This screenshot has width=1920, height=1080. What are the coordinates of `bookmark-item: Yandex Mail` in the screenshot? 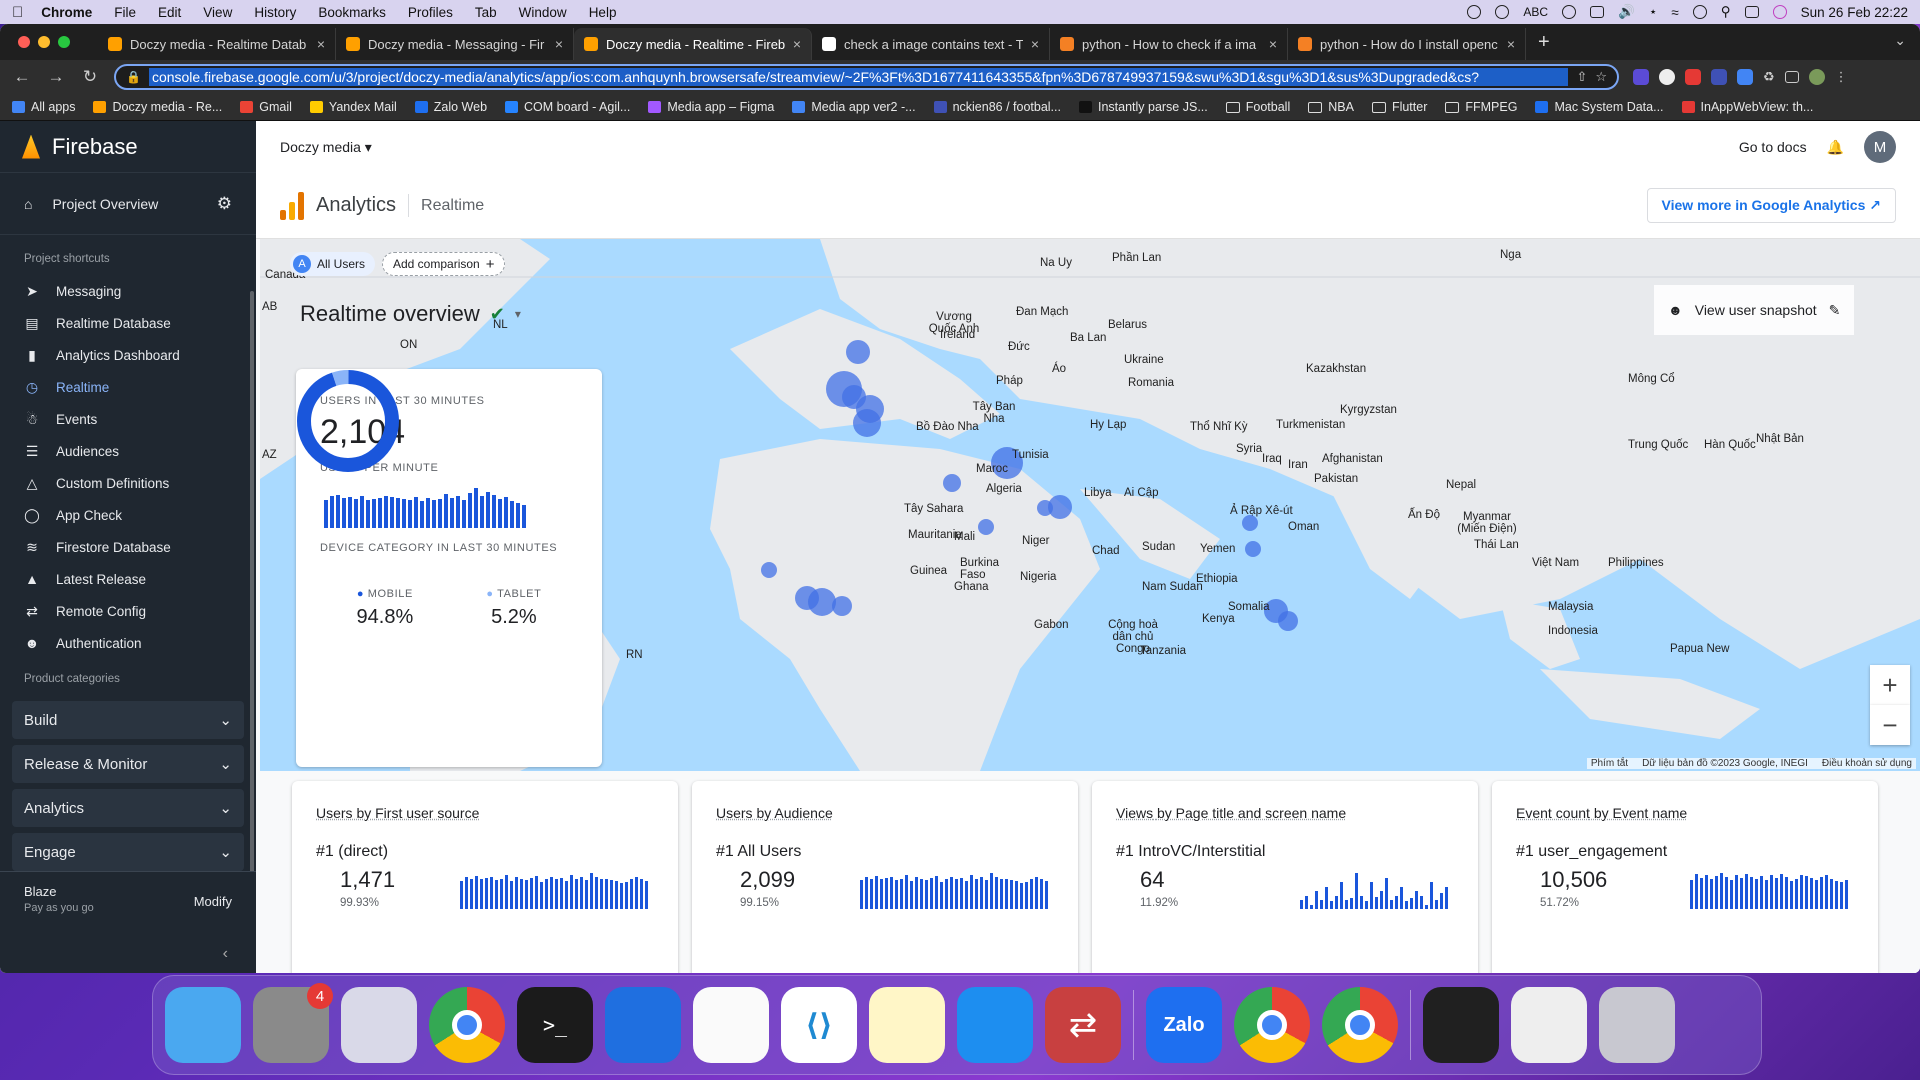 It's located at (353, 107).